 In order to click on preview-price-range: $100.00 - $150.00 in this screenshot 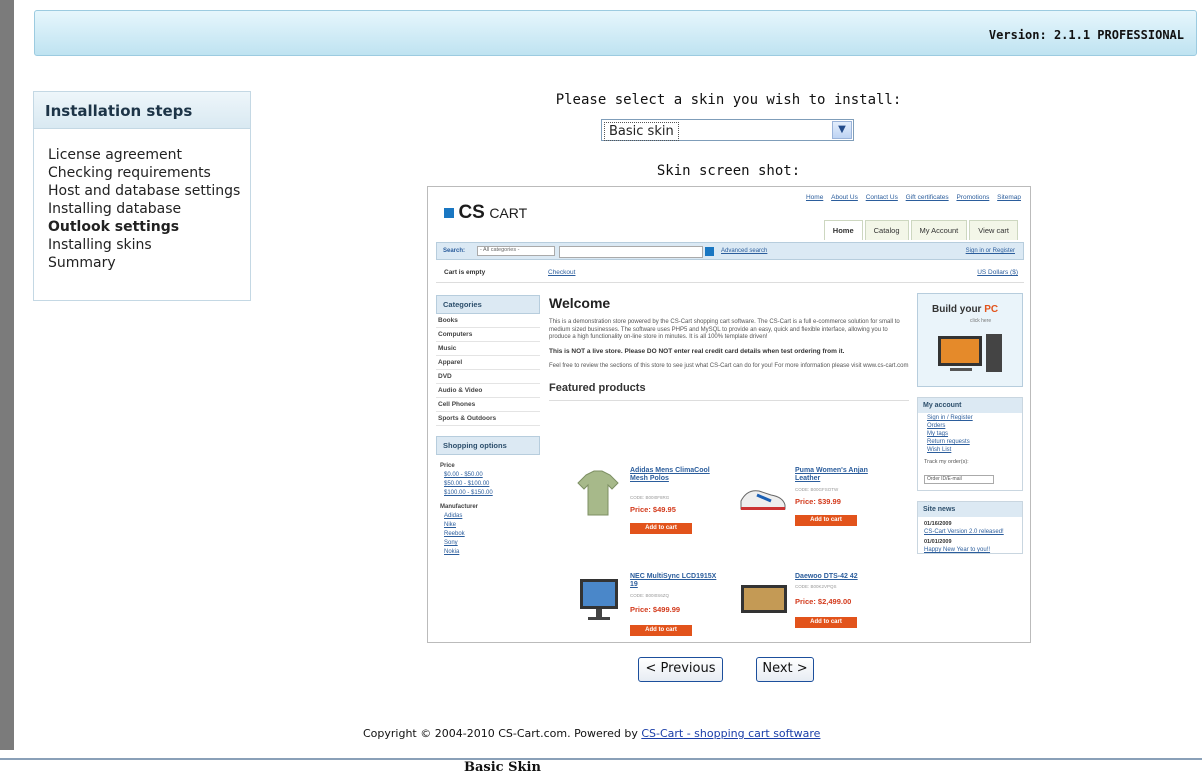, I will do `click(468, 493)`.